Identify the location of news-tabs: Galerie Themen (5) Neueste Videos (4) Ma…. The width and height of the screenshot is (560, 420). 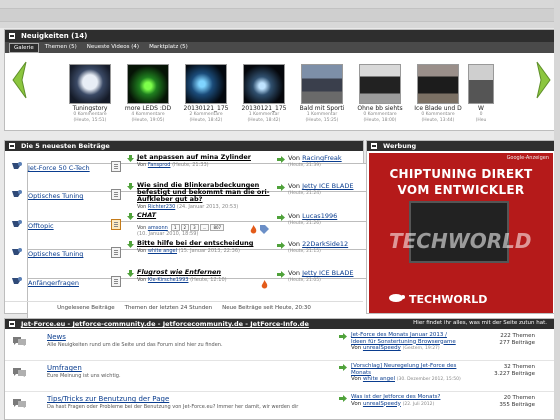
(280, 47).